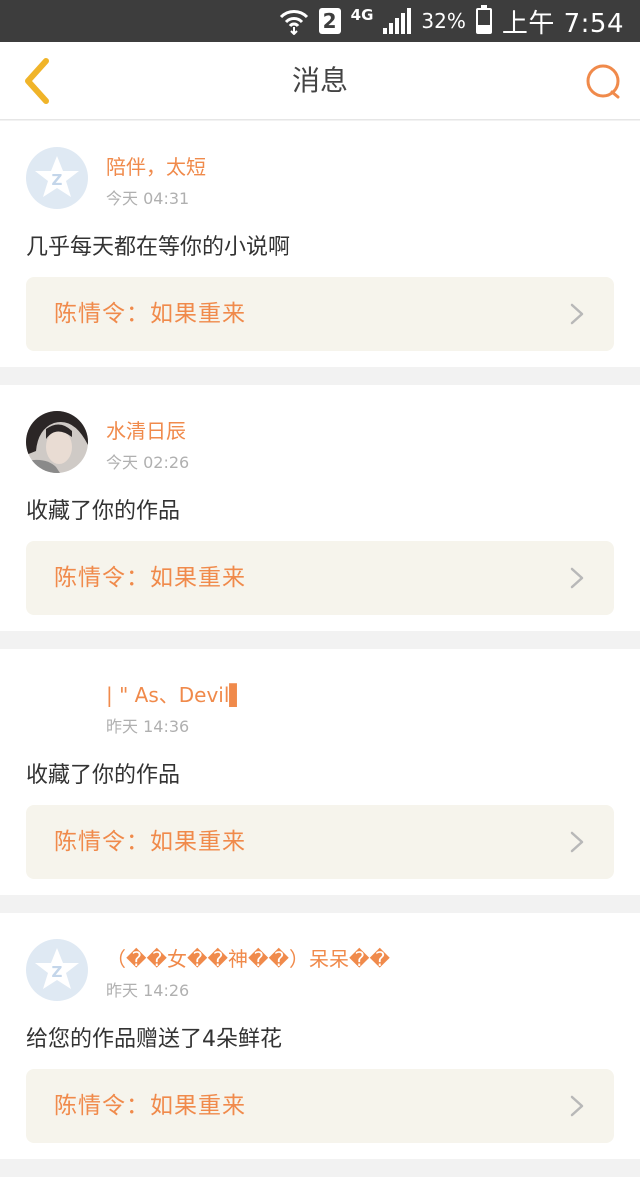 The height and width of the screenshot is (1177, 640). Describe the element at coordinates (158, 247) in the screenshot. I see `message-text: 几乎每天都在等你的小说啊` at that location.